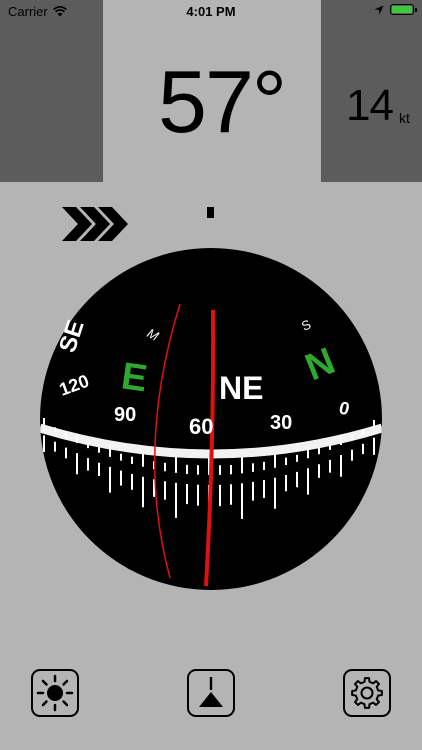 The width and height of the screenshot is (422, 750). Describe the element at coordinates (281, 423) in the screenshot. I see `degree-label-30: 30` at that location.